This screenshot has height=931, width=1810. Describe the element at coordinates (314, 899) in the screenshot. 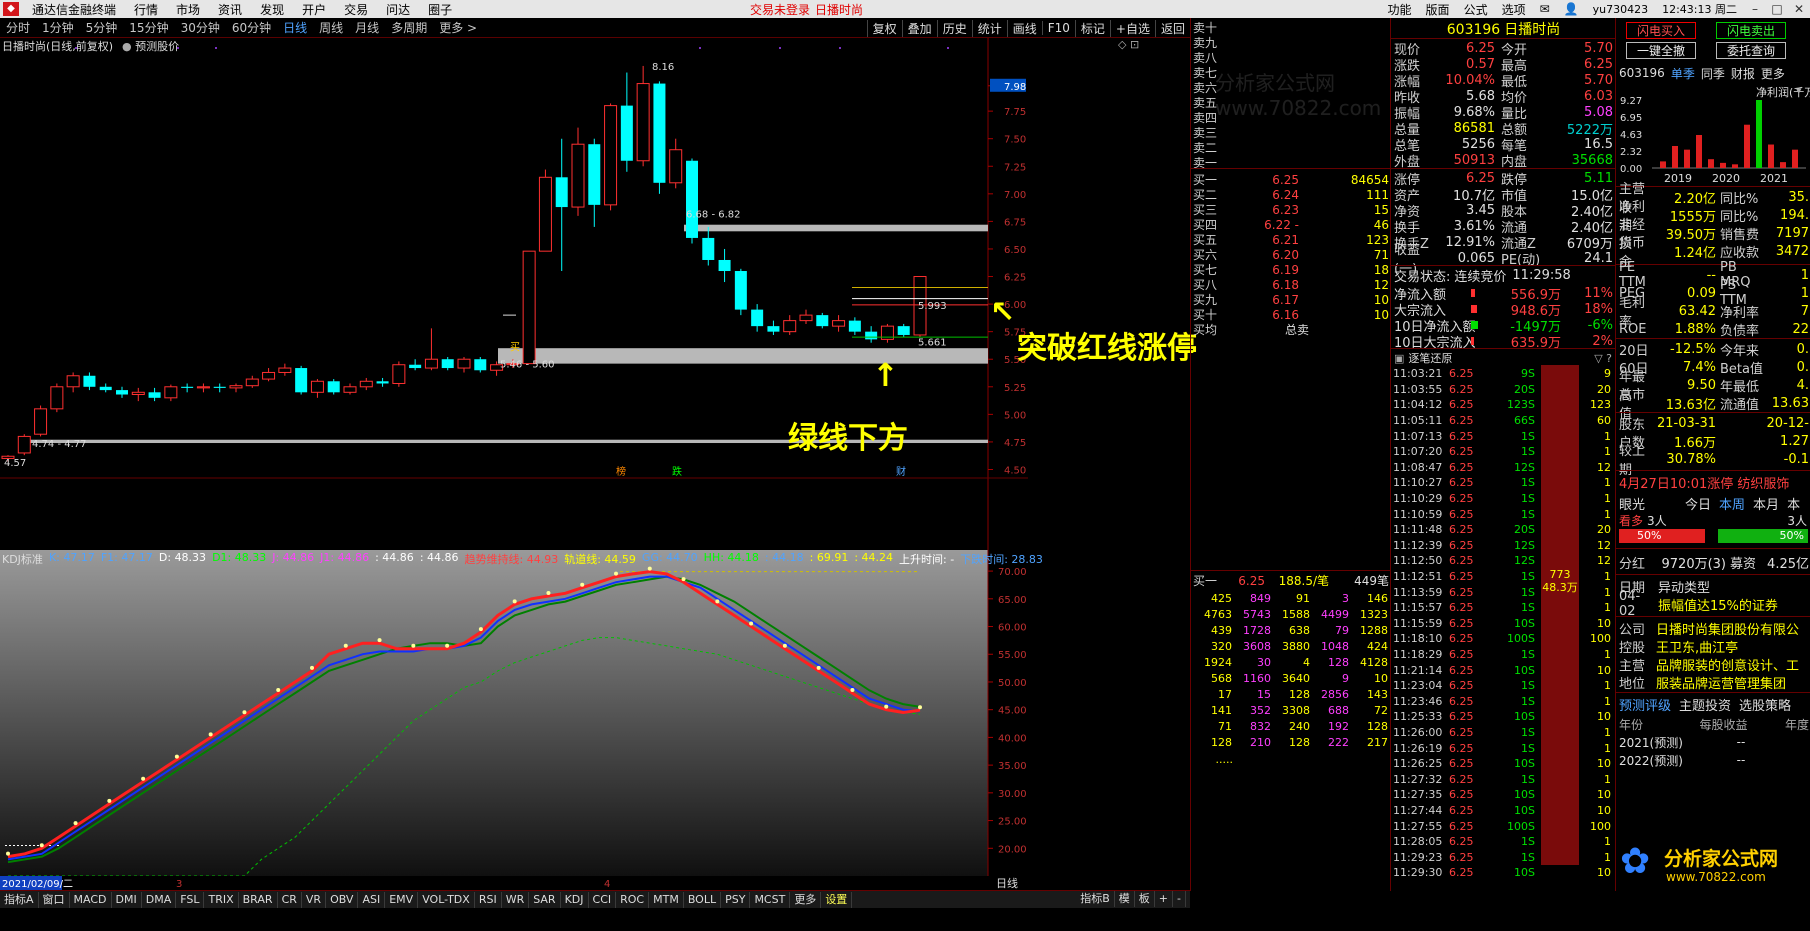

I see `indicator-tab: VR` at that location.